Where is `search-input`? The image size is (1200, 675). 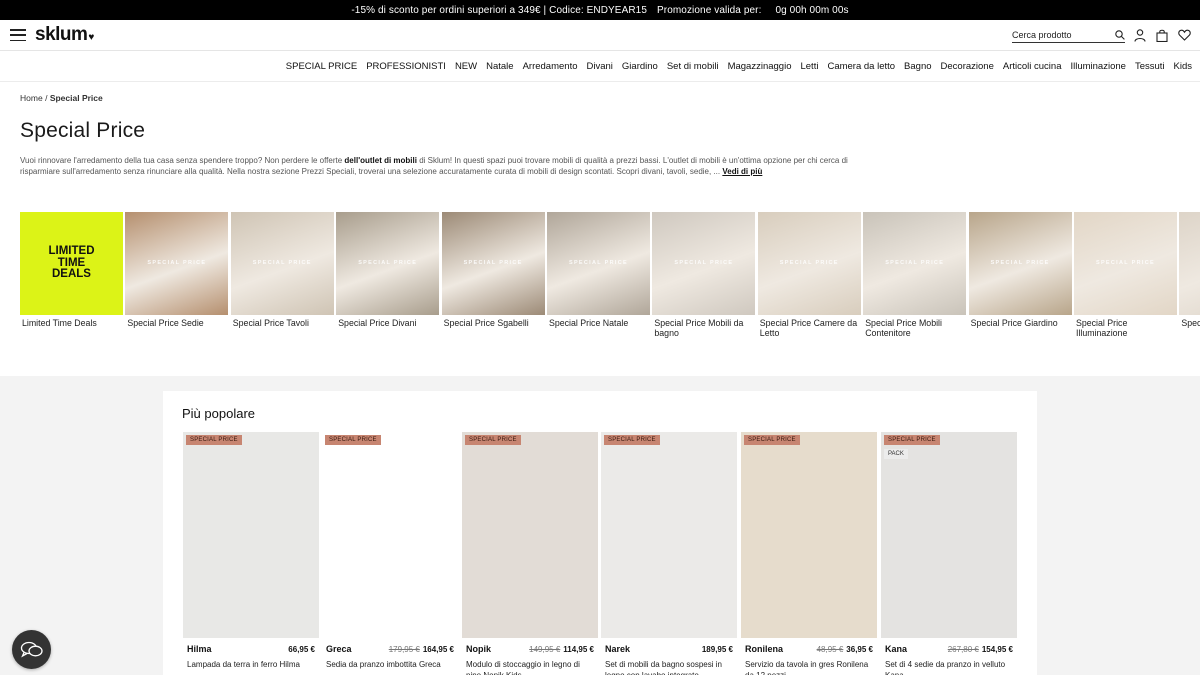
search-input is located at coordinates (1059, 34).